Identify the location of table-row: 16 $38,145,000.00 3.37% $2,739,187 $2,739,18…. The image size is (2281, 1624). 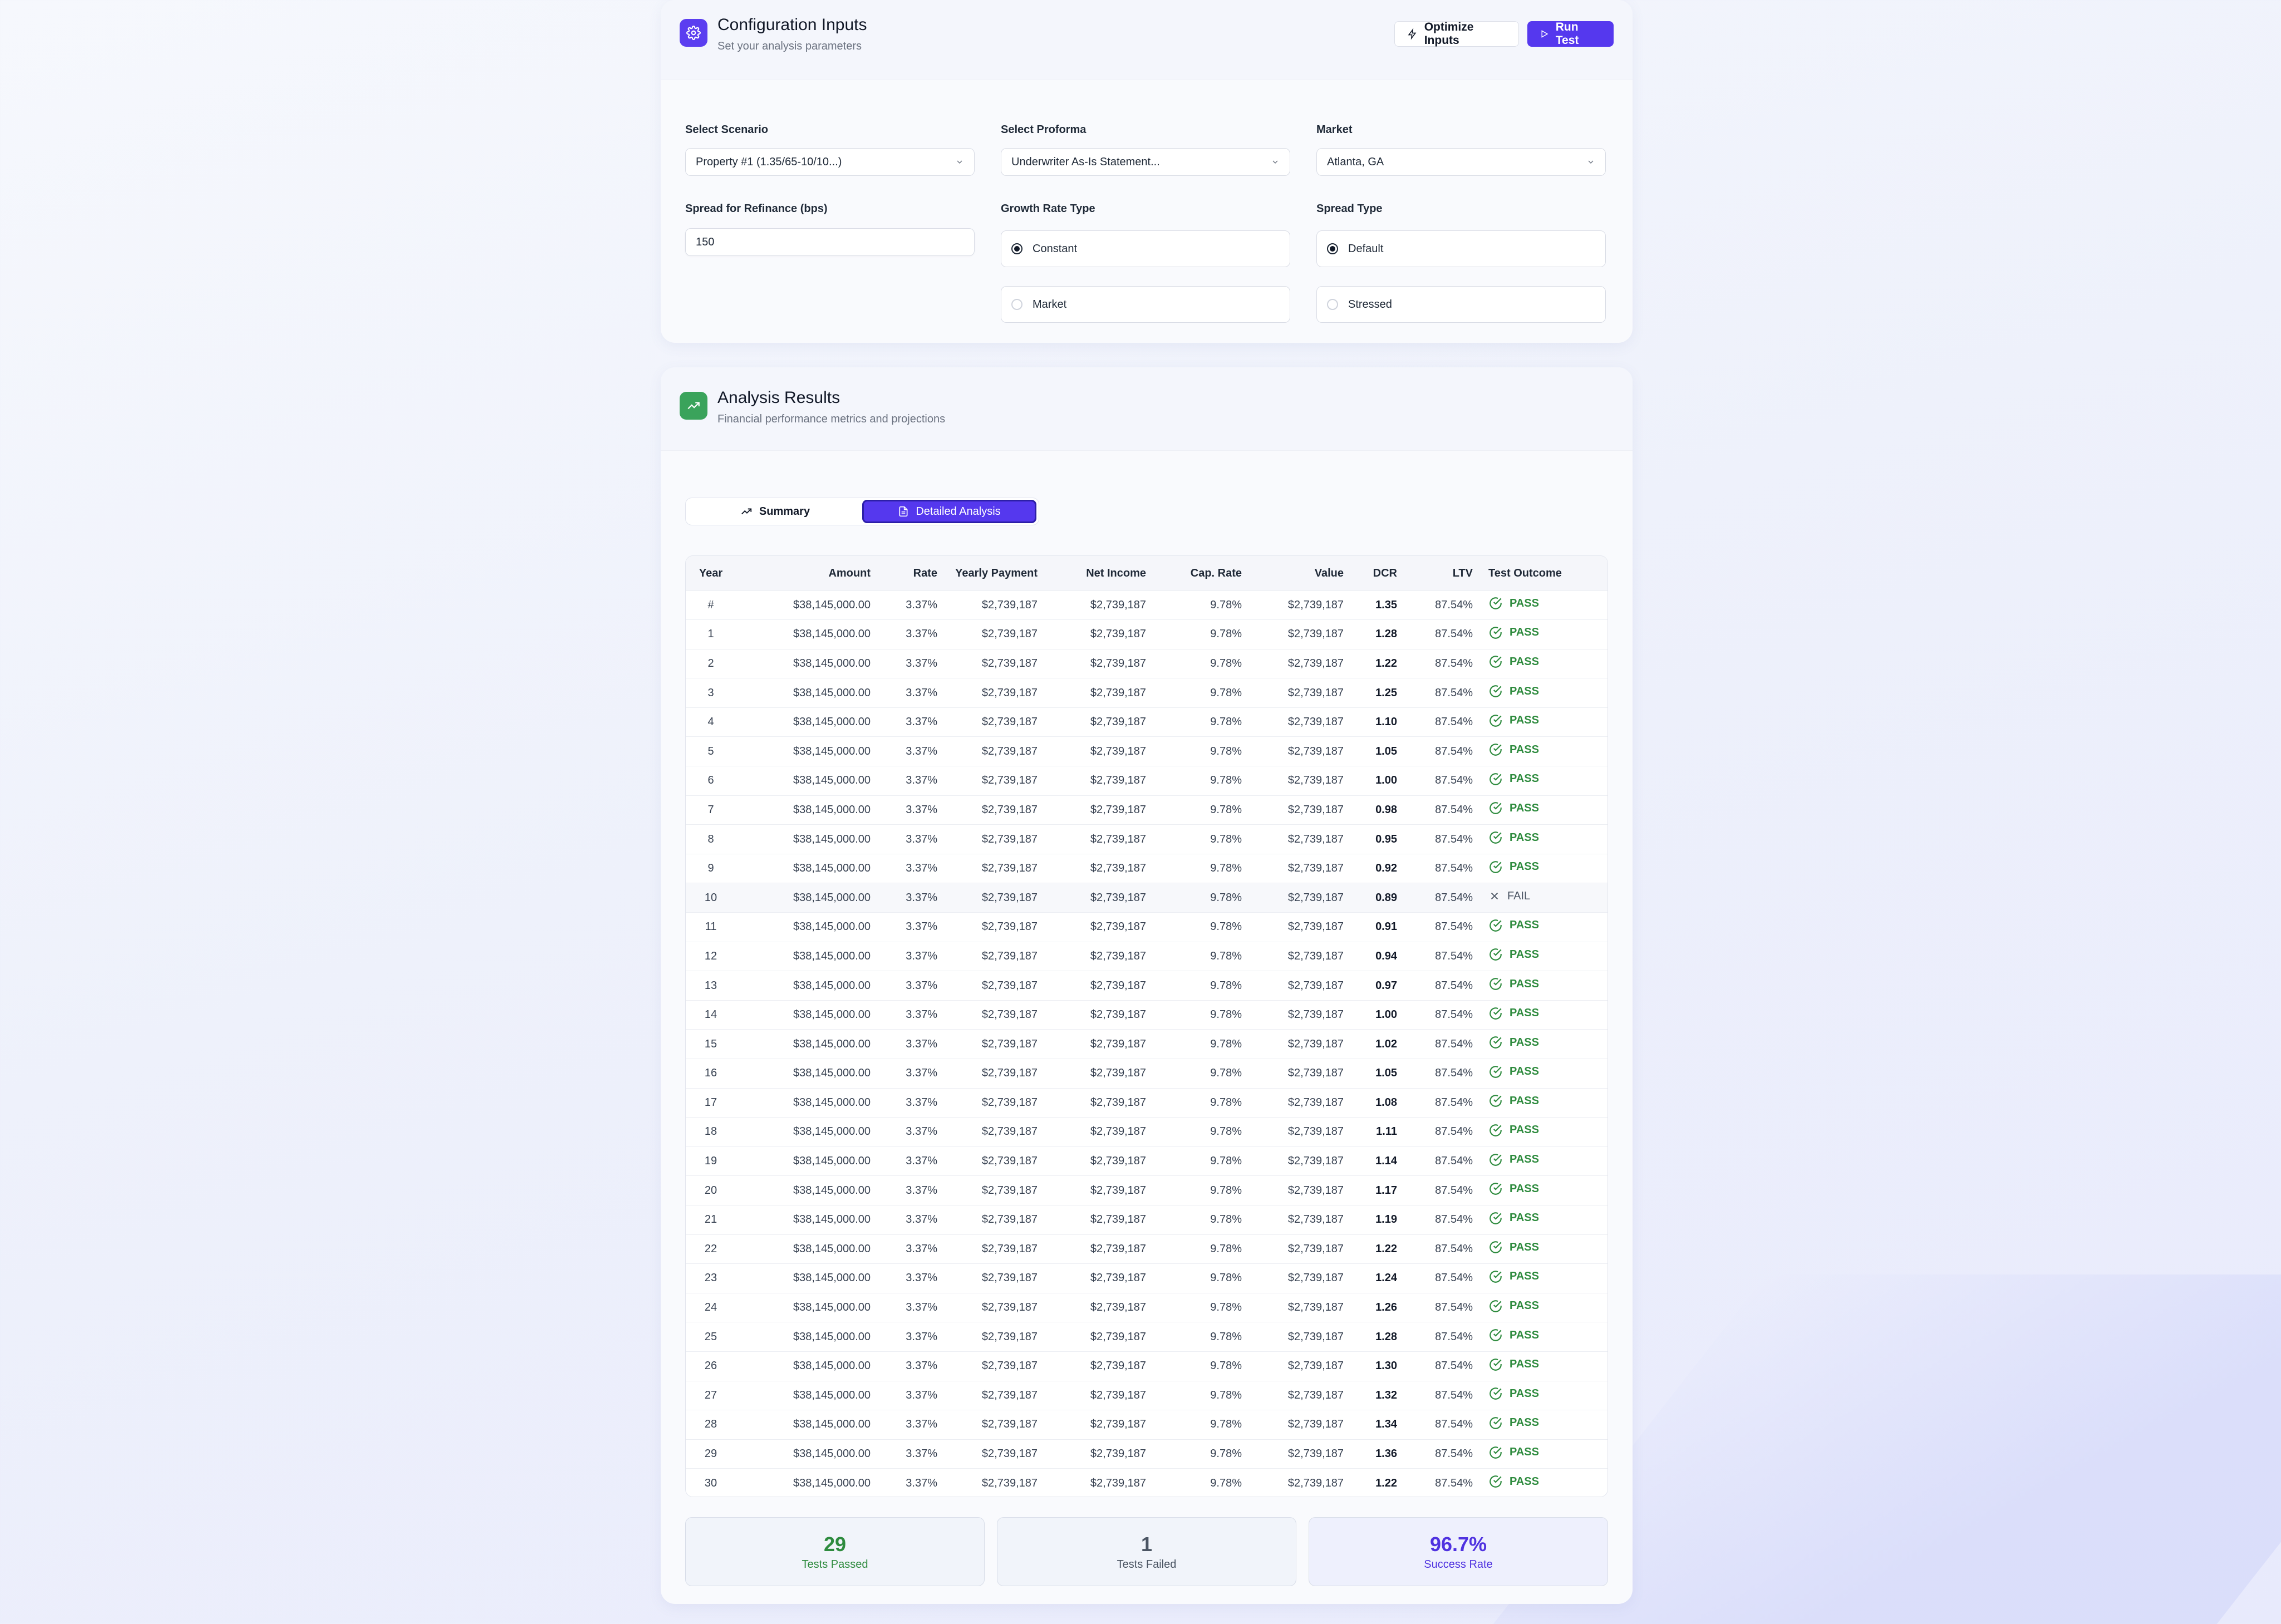
(1146, 1074).